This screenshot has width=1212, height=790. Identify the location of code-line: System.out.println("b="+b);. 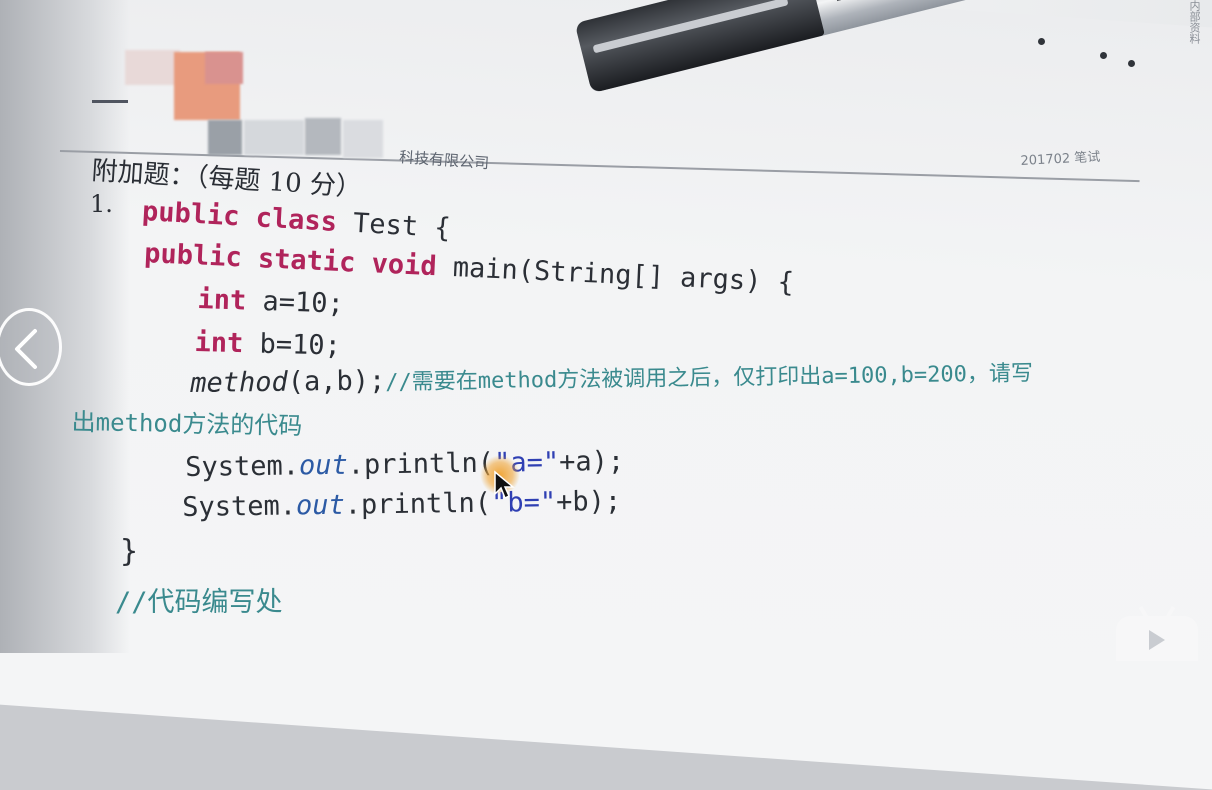
(401, 504).